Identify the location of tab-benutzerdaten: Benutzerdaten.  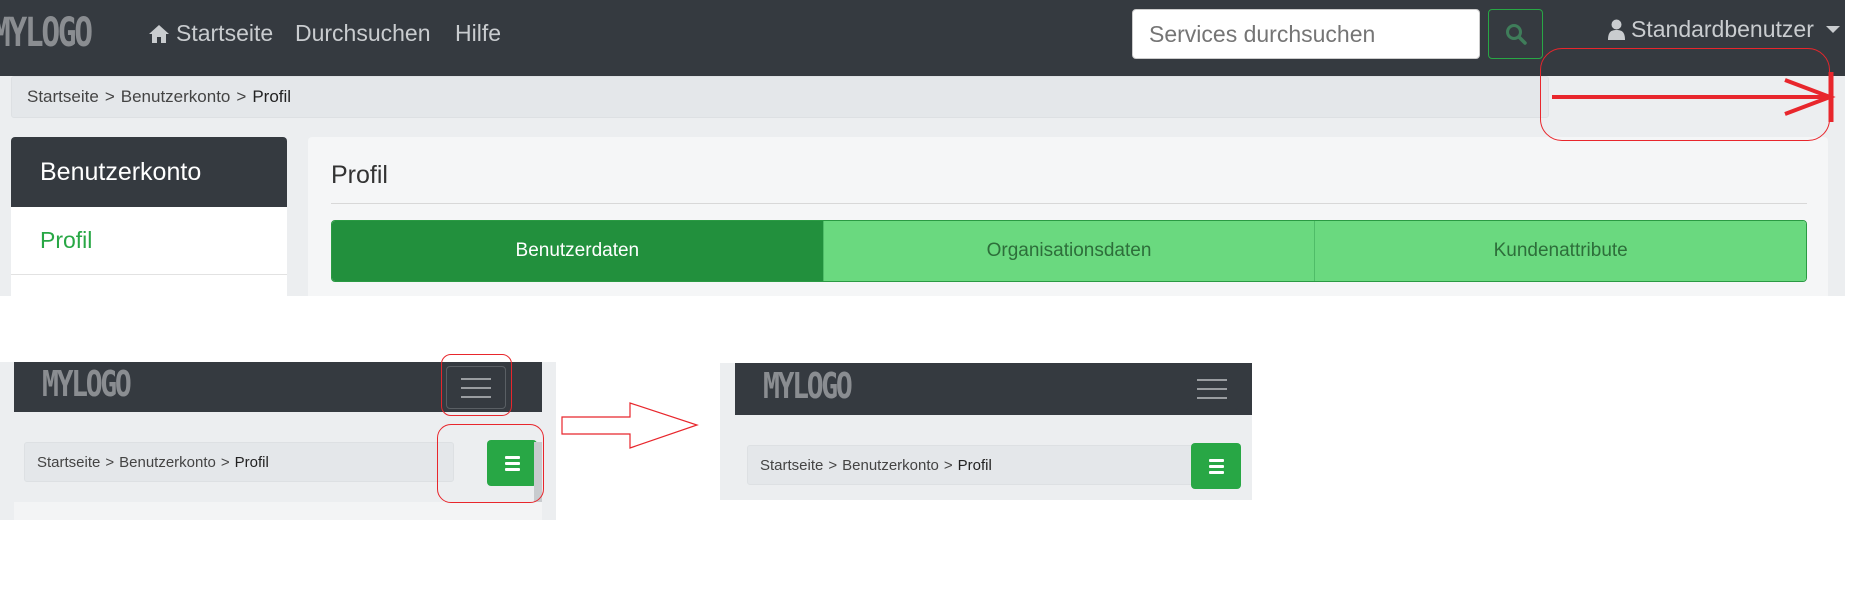
(577, 251).